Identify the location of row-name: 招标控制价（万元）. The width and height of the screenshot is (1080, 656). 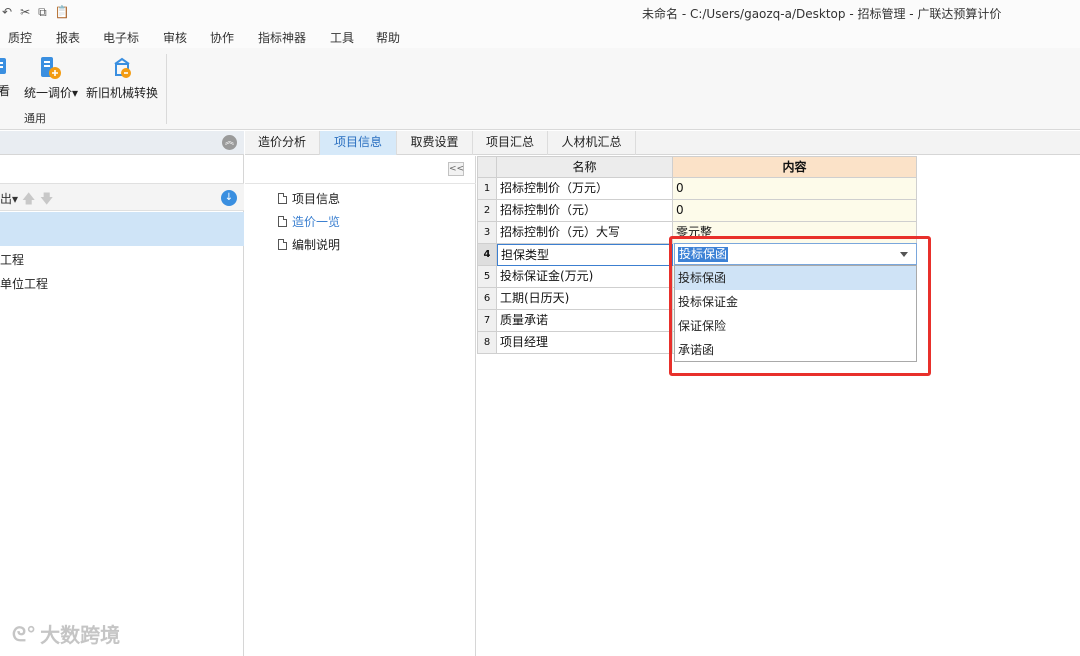
(585, 189).